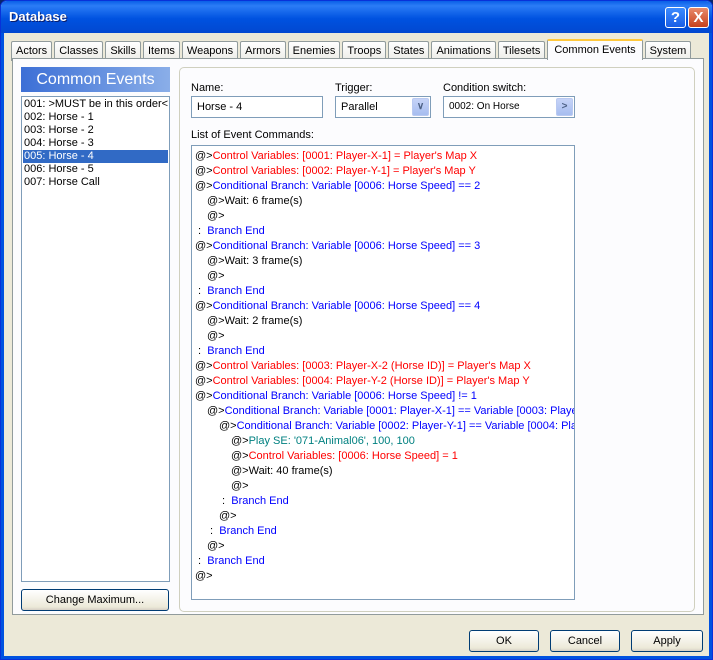 The width and height of the screenshot is (713, 660). Describe the element at coordinates (95, 156) in the screenshot. I see `list-item: 005: Horse - 4` at that location.